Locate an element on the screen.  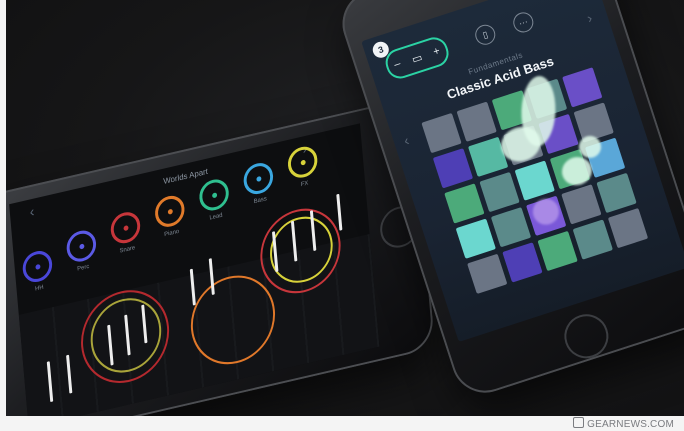
knob-label-fx: FX is located at coordinates (304, 184).